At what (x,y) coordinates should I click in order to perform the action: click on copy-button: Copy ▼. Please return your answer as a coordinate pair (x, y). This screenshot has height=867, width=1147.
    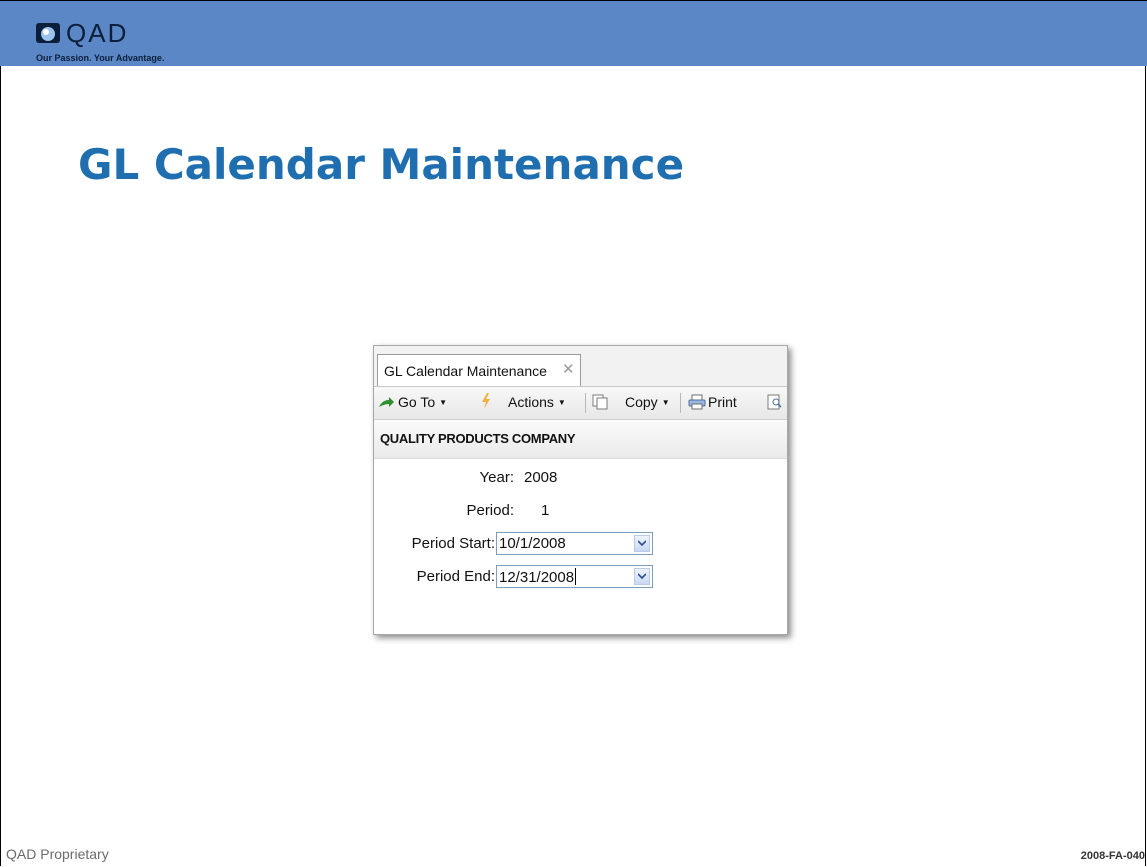
    Looking at the image, I should click on (647, 402).